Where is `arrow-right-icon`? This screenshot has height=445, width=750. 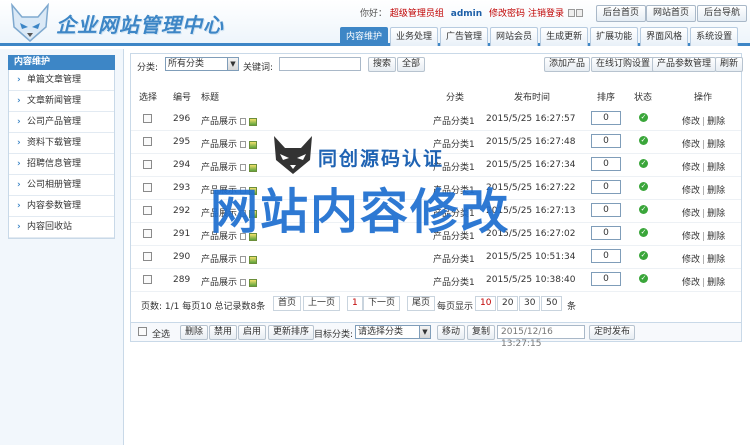
arrow-right-icon is located at coordinates (579, 12).